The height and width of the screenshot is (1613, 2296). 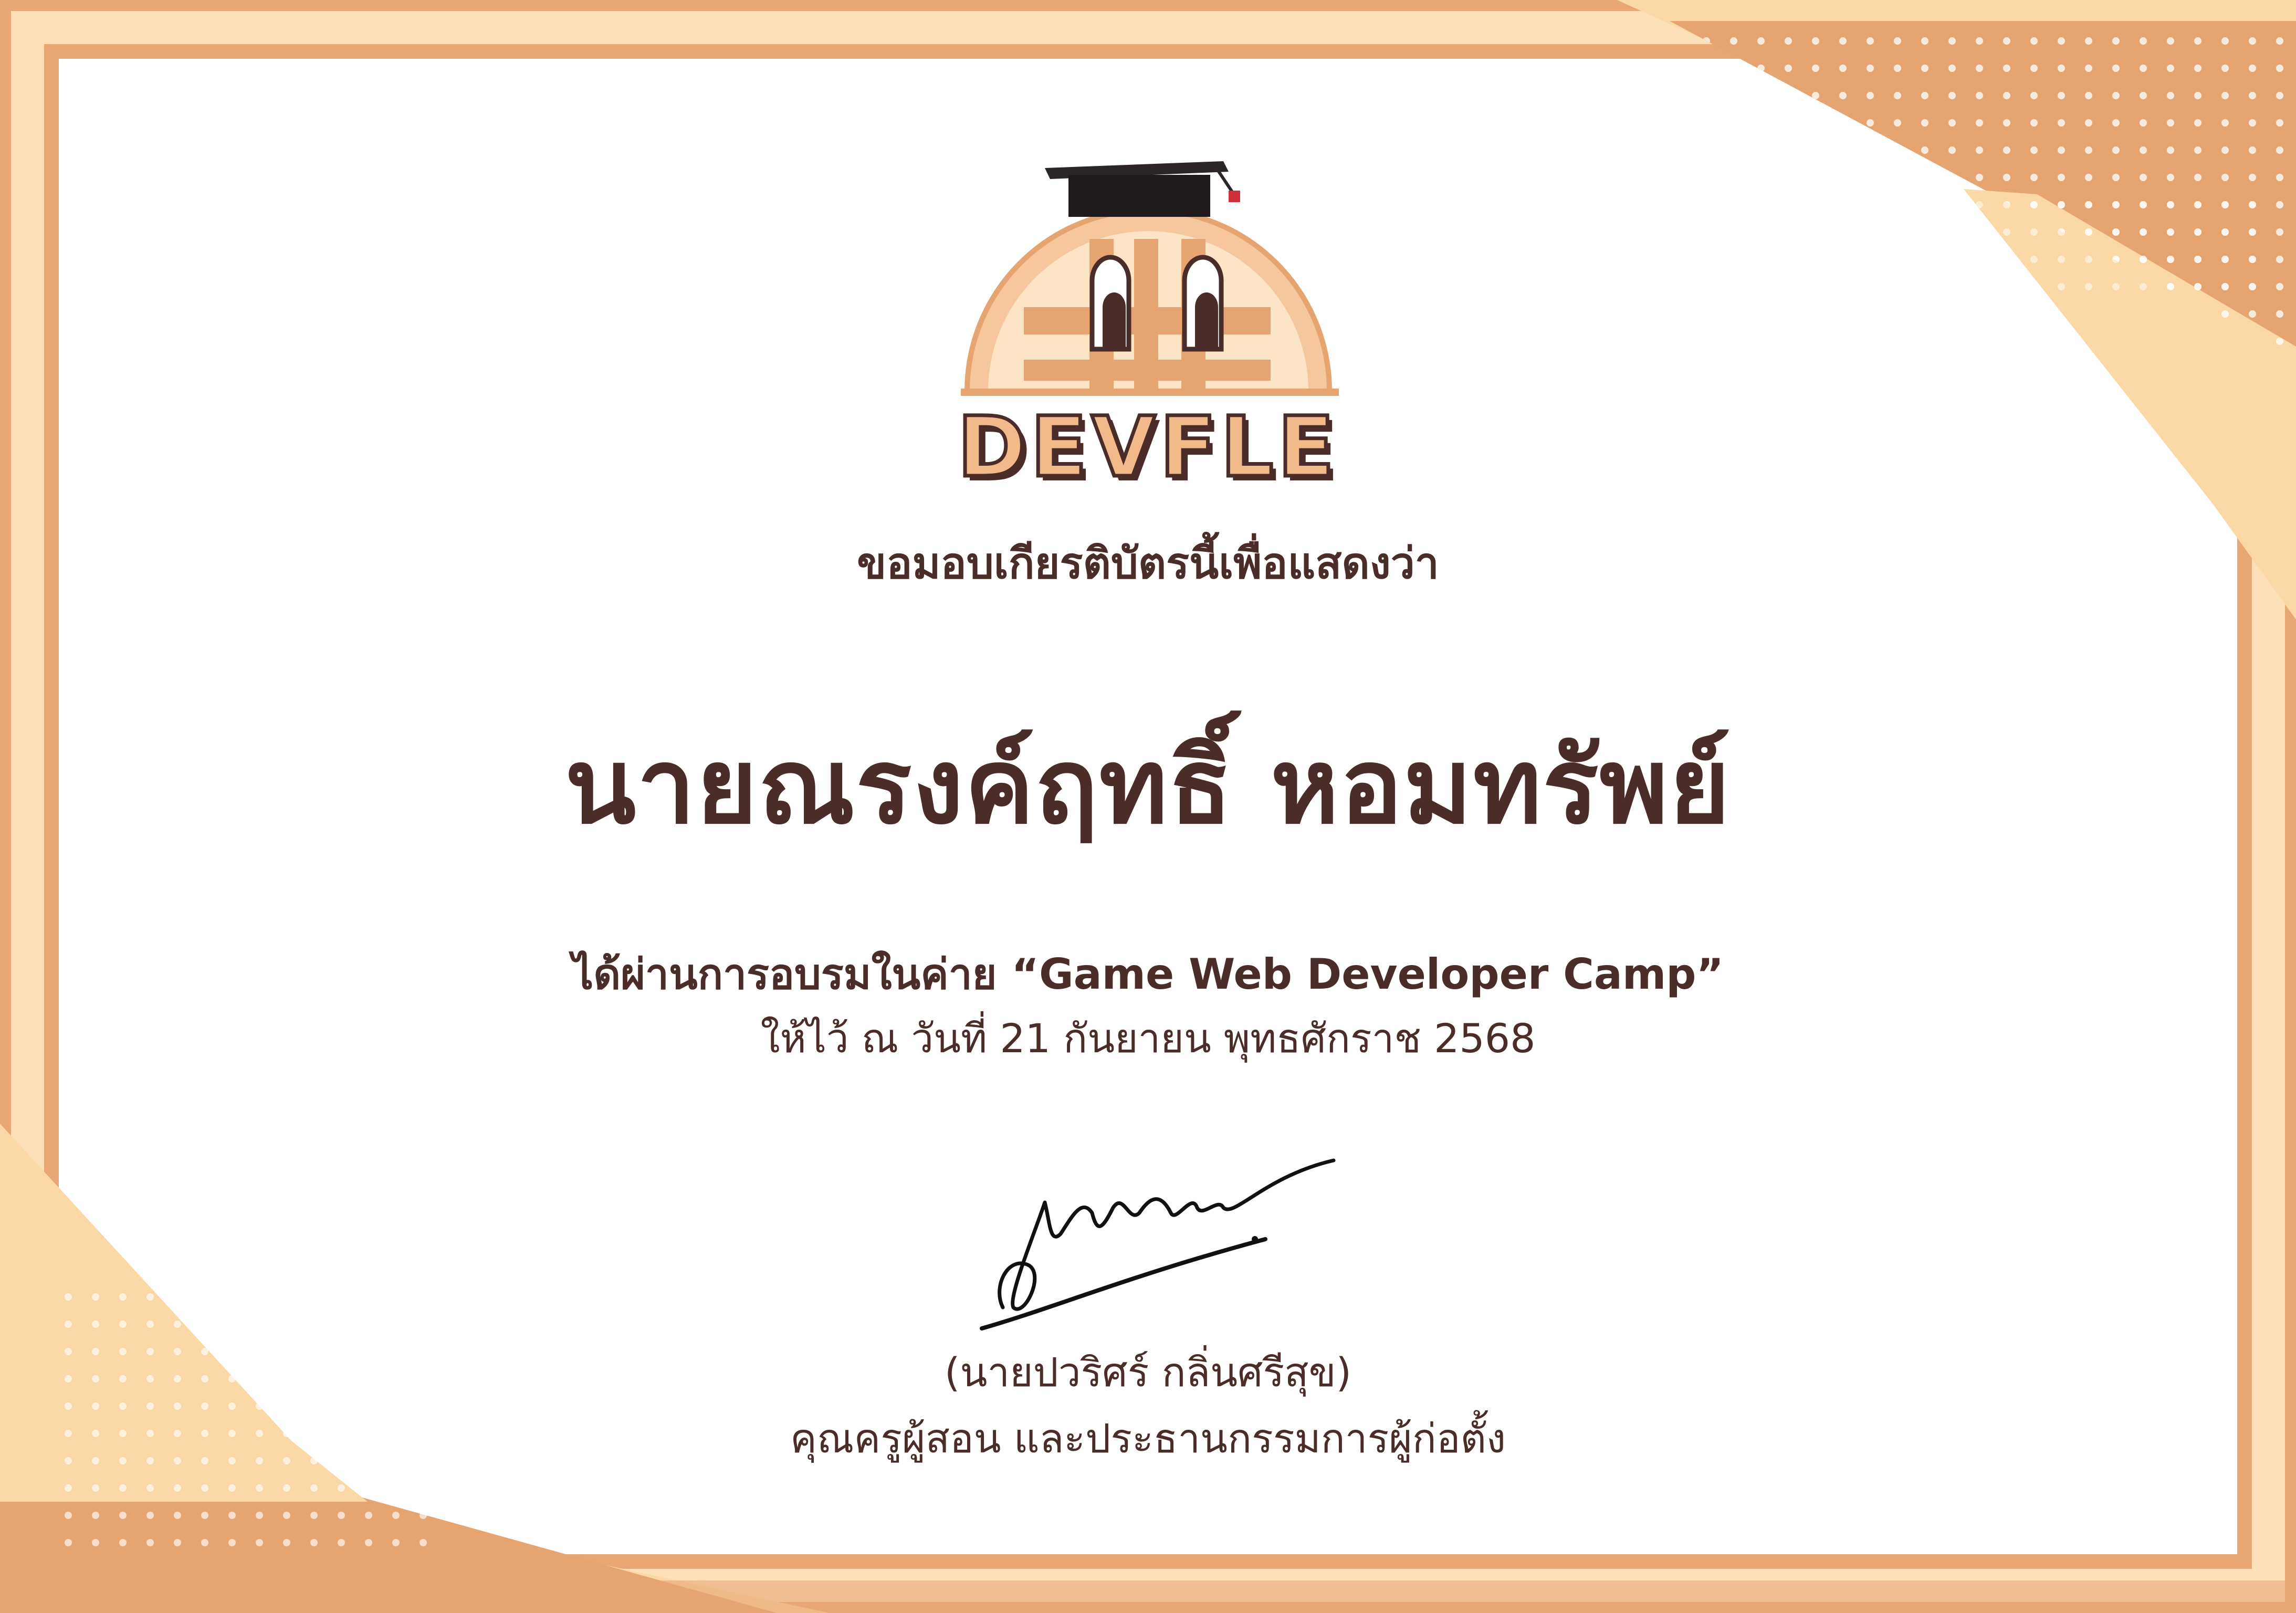 What do you see at coordinates (1148, 1372) in the screenshot?
I see `signatory-name: (นายปวริศร์ กลิ่นศรีสุข)` at bounding box center [1148, 1372].